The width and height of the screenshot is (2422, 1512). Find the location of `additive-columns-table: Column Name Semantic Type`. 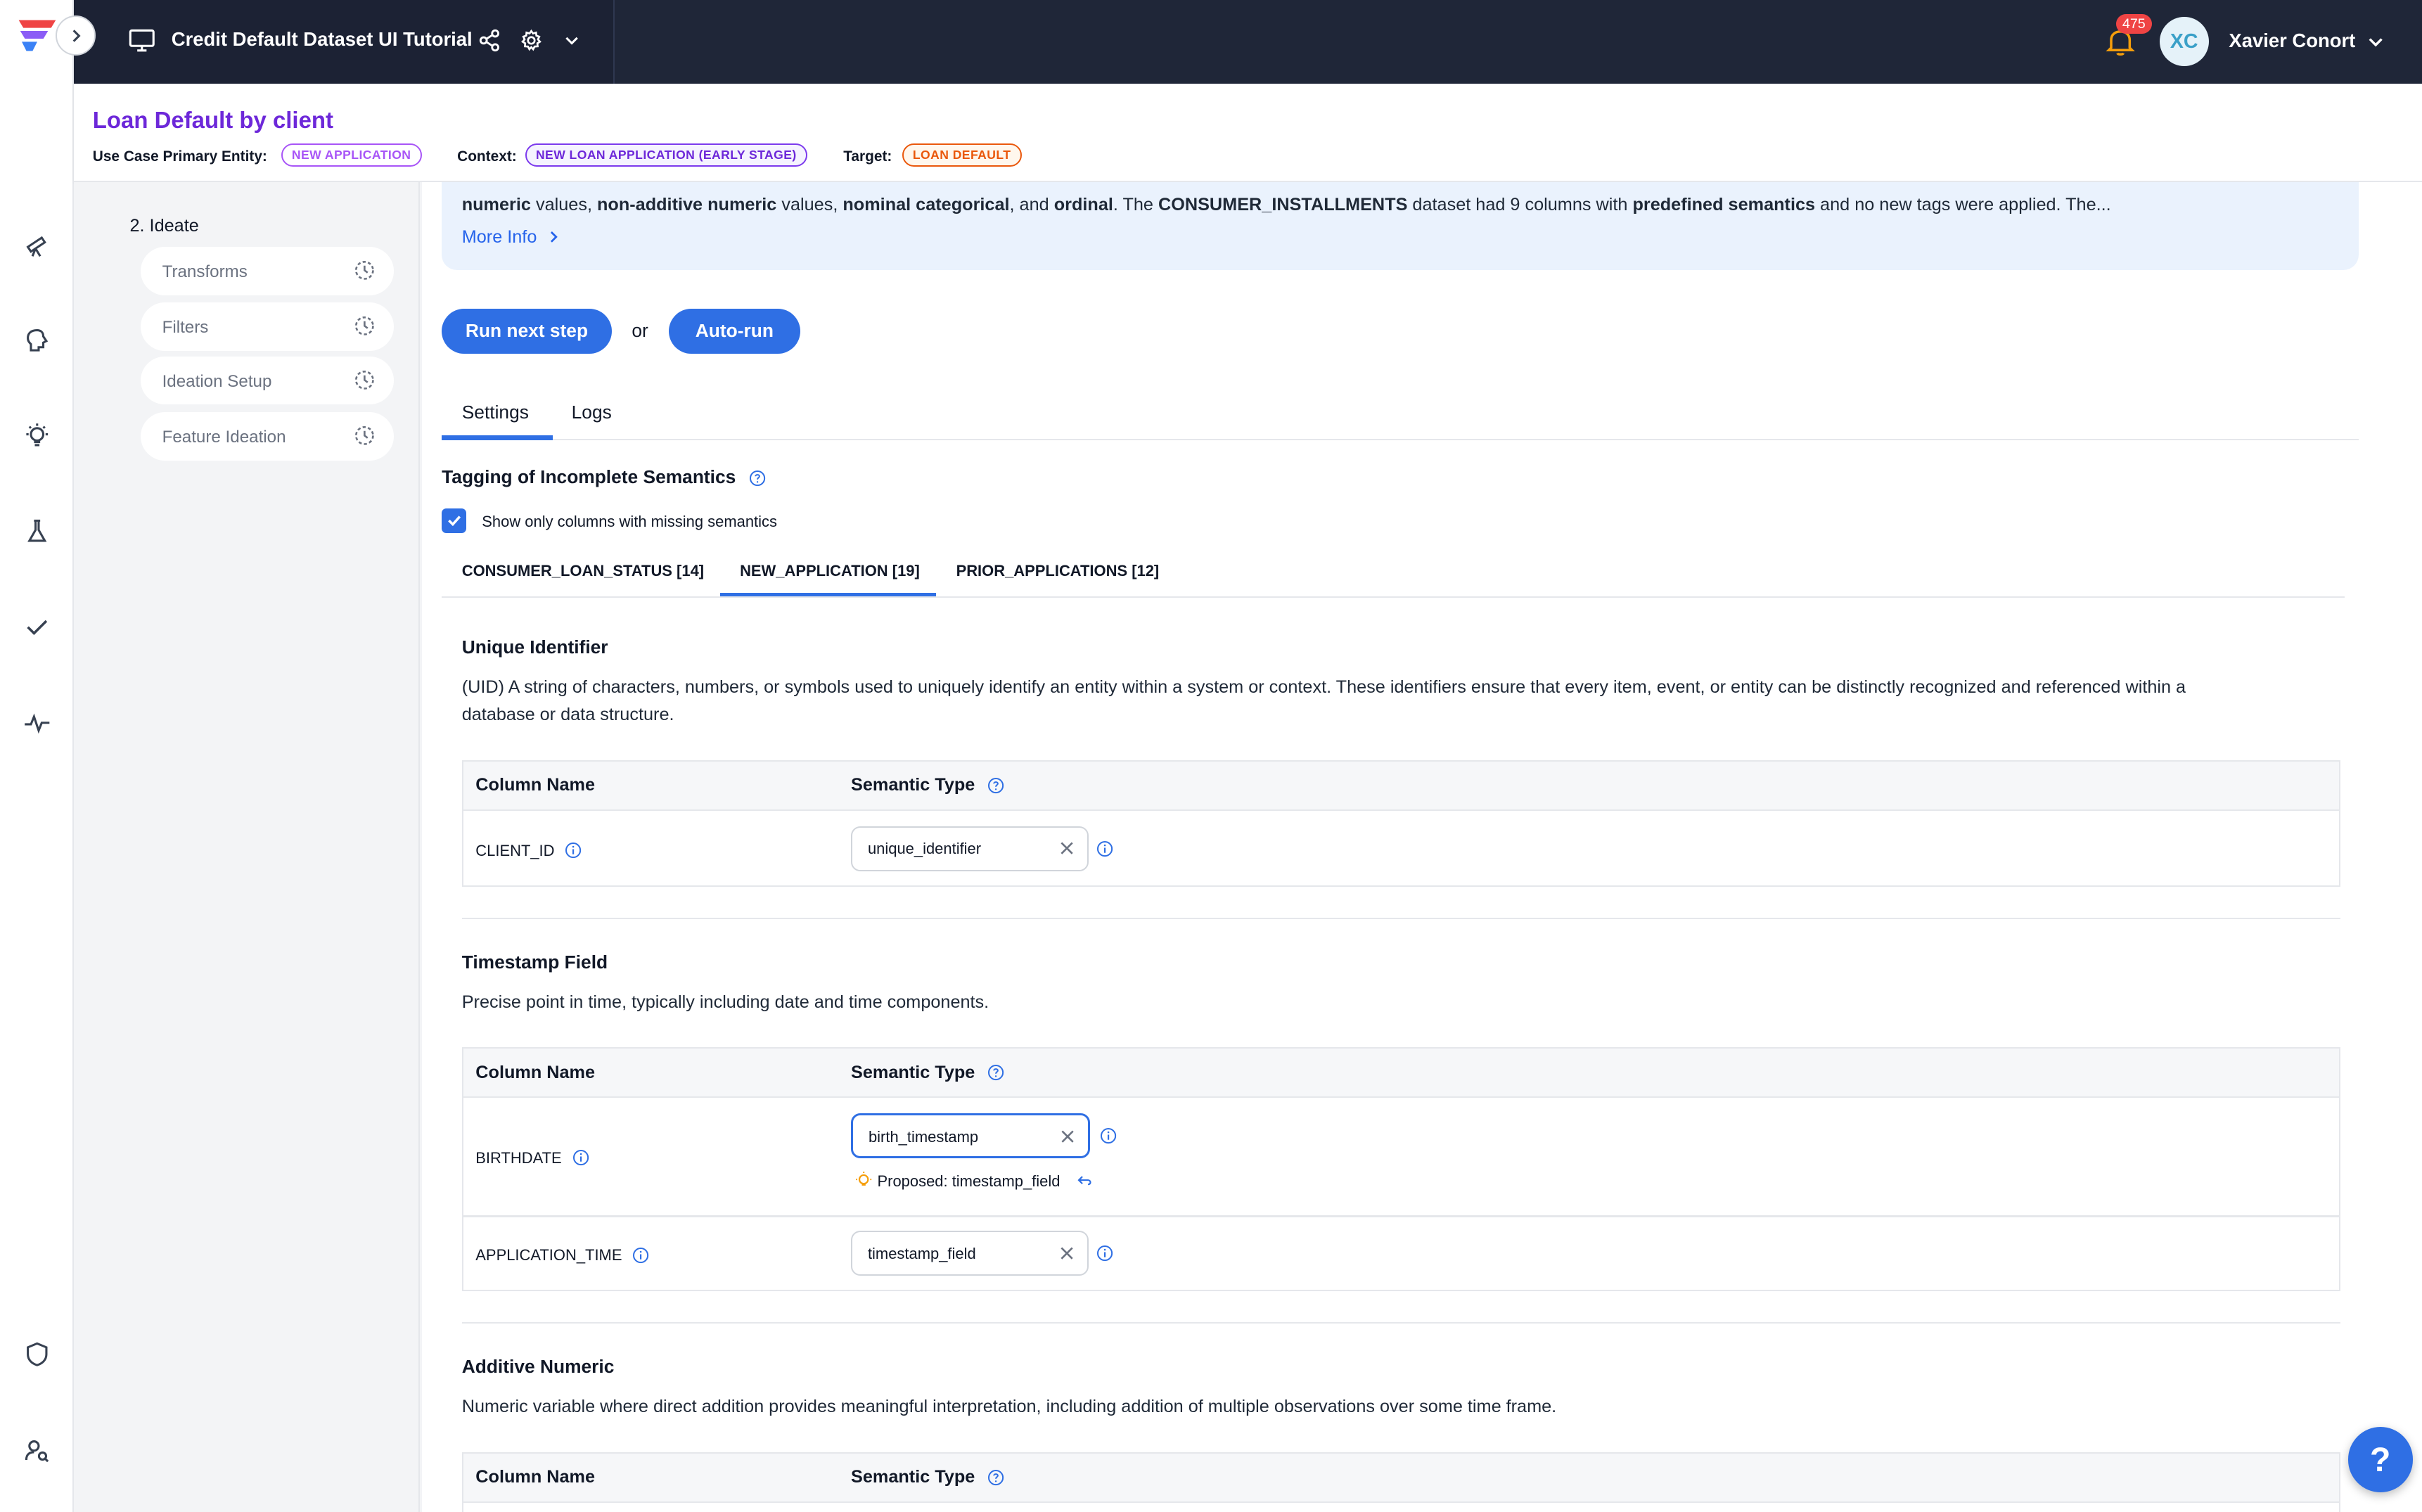

additive-columns-table: Column Name Semantic Type is located at coordinates (1400, 1482).